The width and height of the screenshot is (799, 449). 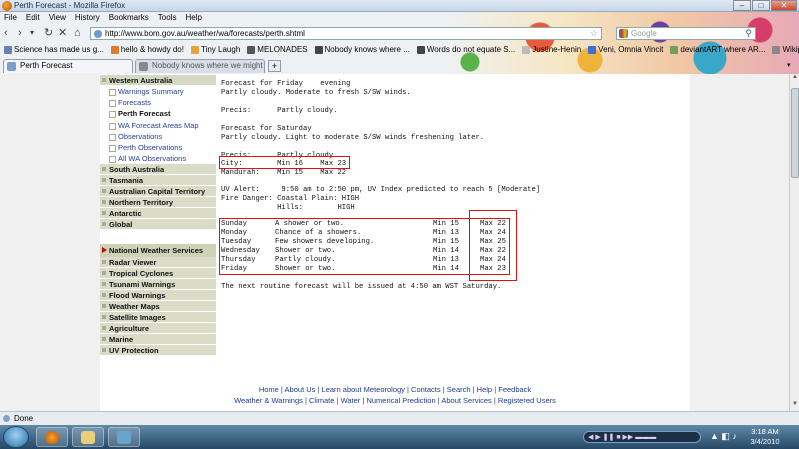 What do you see at coordinates (363, 389) in the screenshot?
I see `footer-link: Learn about Meteorology` at bounding box center [363, 389].